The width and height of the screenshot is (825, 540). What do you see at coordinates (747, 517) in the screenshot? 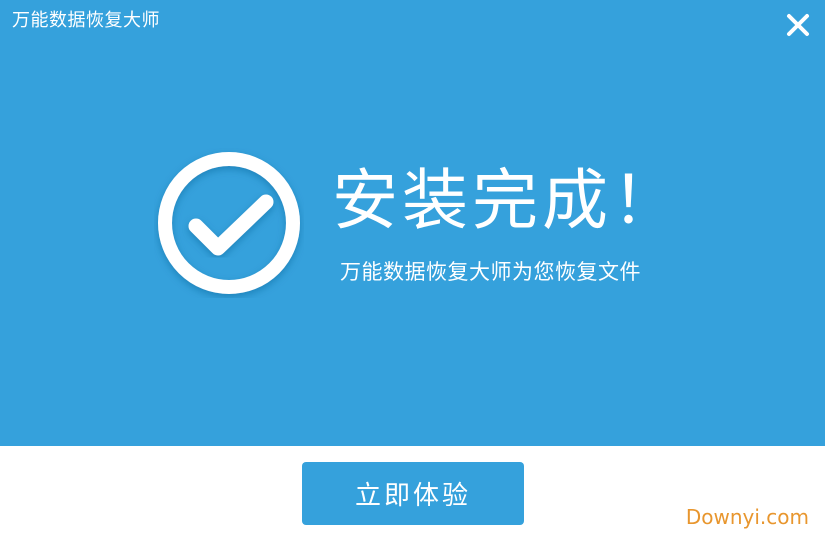
I see `watermark-text: Downyi.com` at bounding box center [747, 517].